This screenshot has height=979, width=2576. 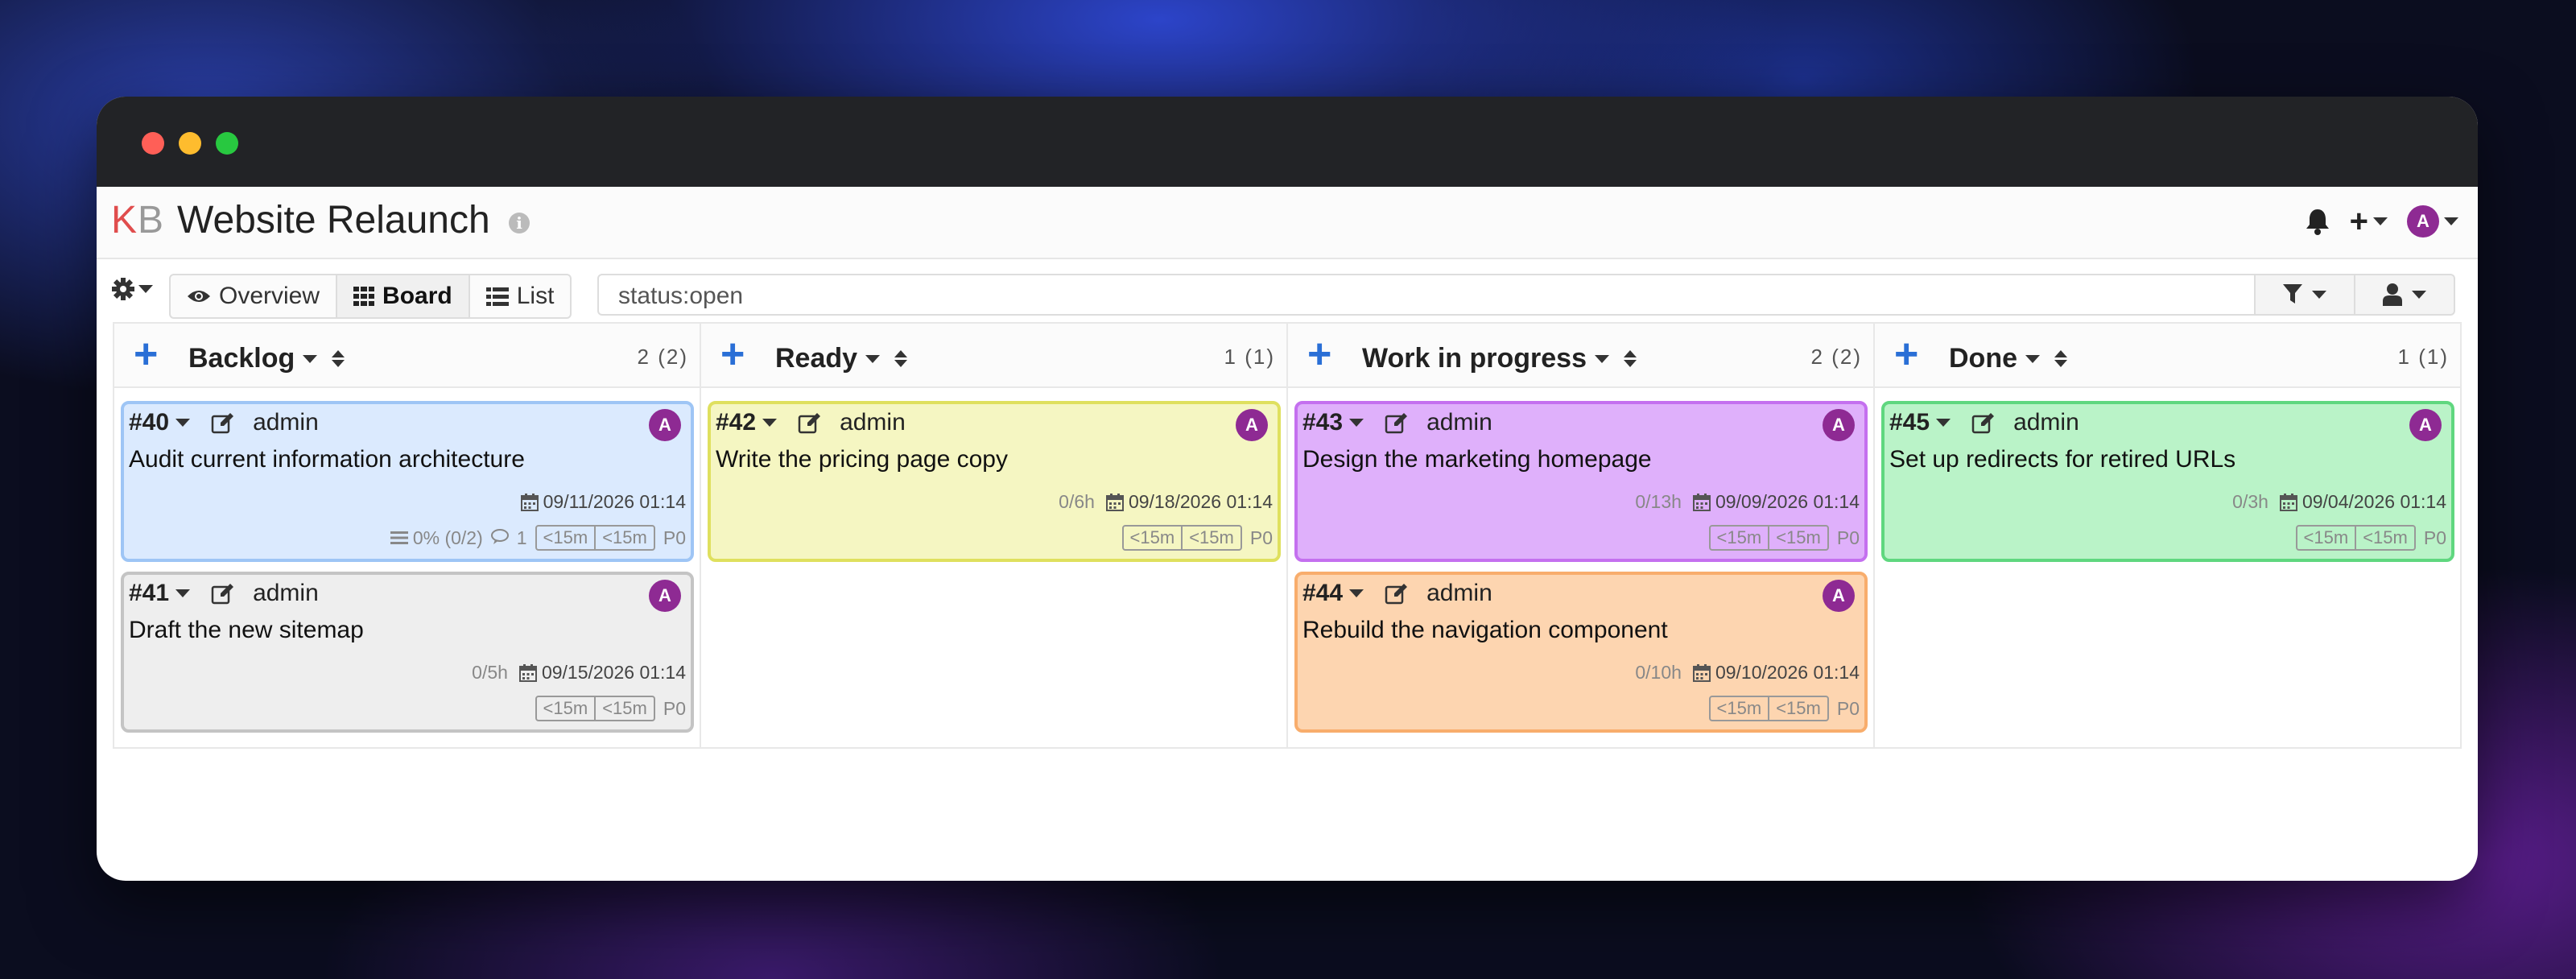 I want to click on task-id-menu: #40 admin, so click(x=224, y=423).